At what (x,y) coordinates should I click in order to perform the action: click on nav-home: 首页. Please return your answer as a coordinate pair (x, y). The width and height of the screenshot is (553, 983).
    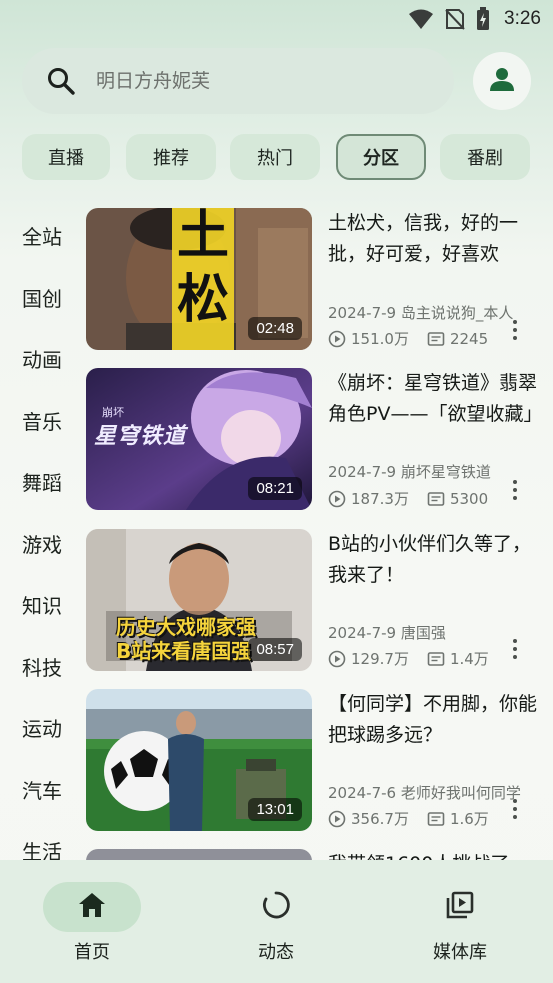
    Looking at the image, I should click on (92, 923).